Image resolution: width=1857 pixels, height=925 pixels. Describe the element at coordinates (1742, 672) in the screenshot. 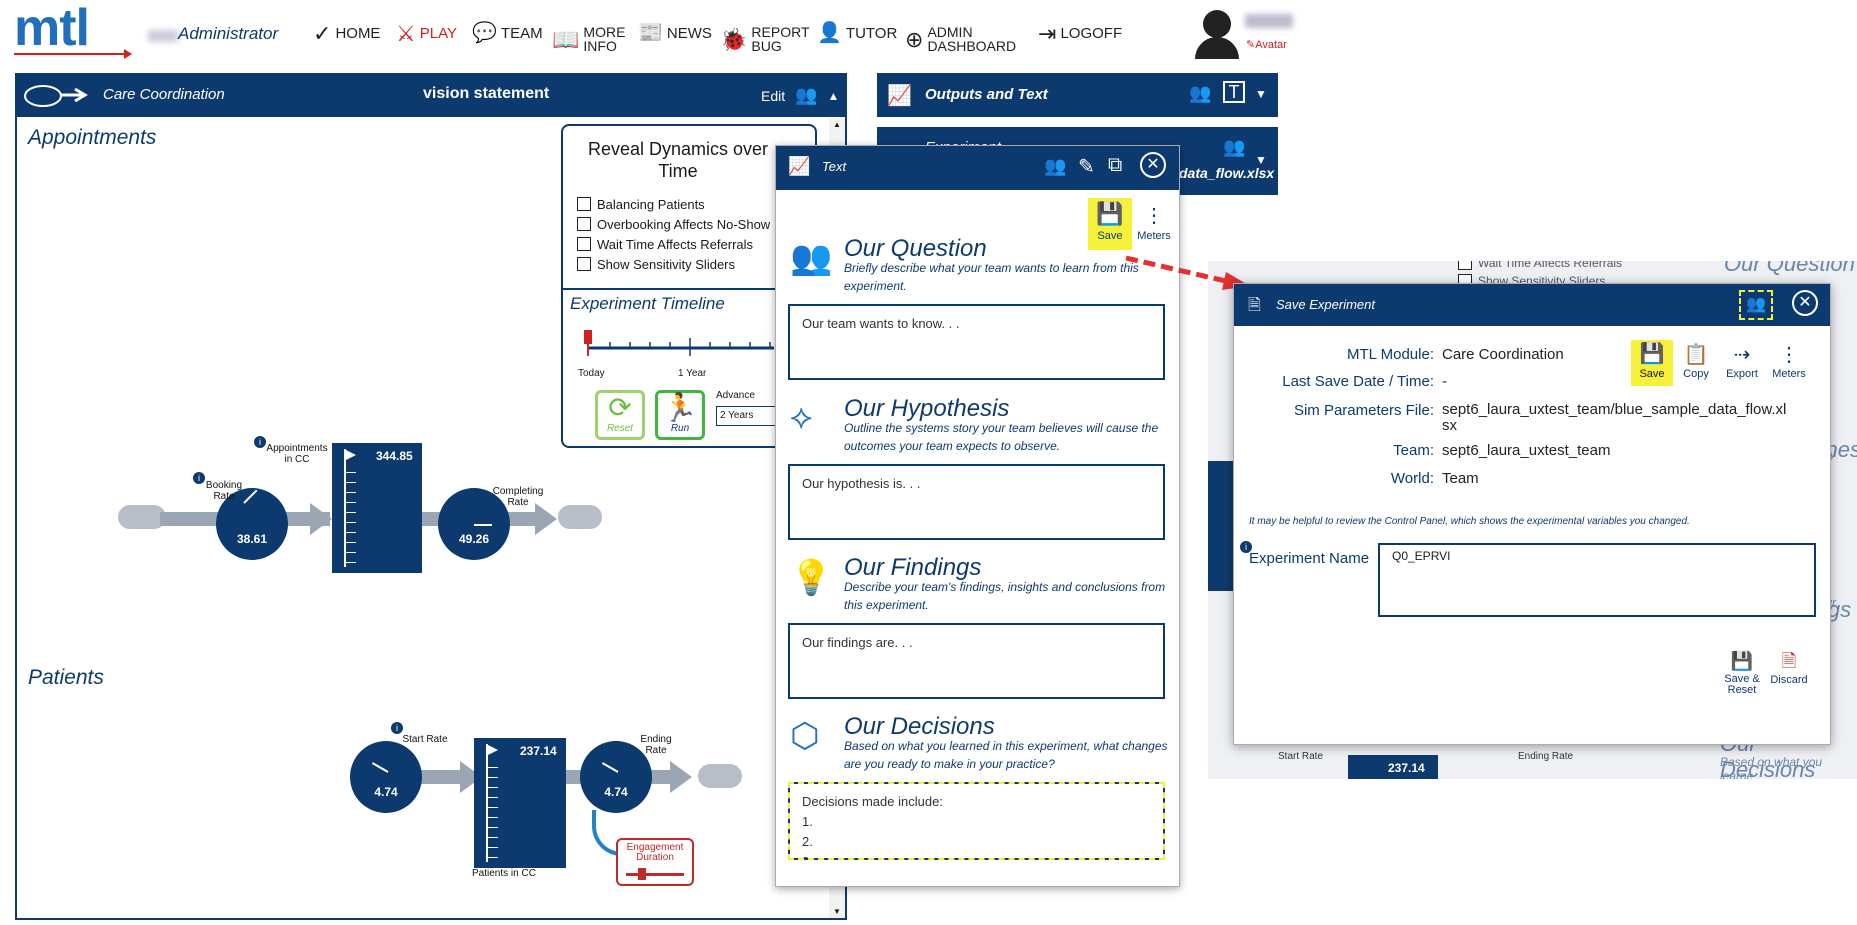

I see `save-reset-button: 💾 Save & Reset` at that location.